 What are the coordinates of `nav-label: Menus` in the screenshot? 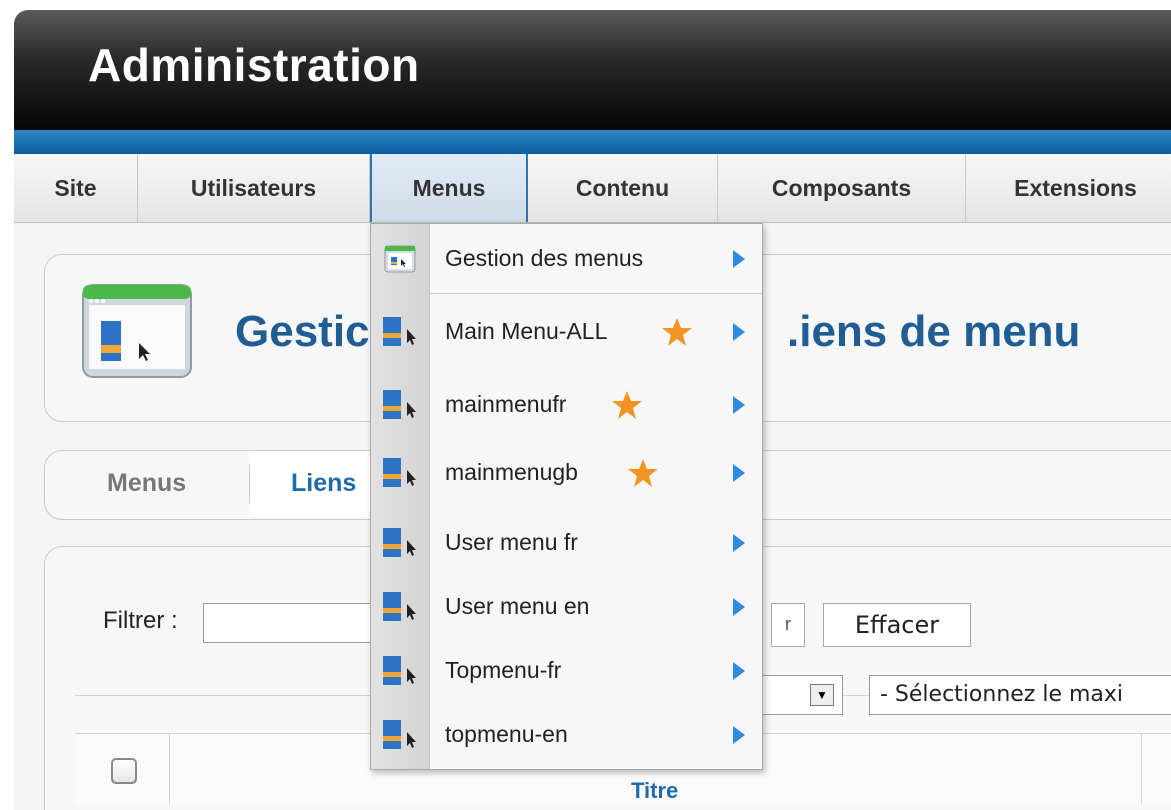 It's located at (449, 187).